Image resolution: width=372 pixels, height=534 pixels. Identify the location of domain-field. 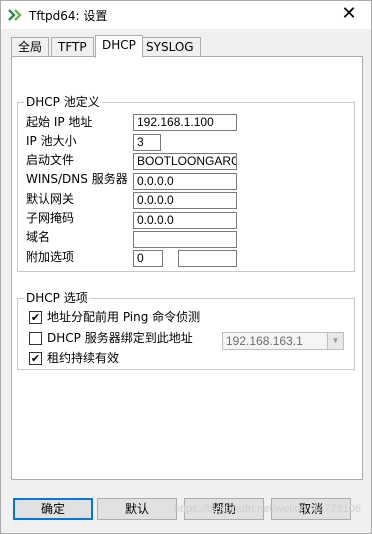
(185, 239).